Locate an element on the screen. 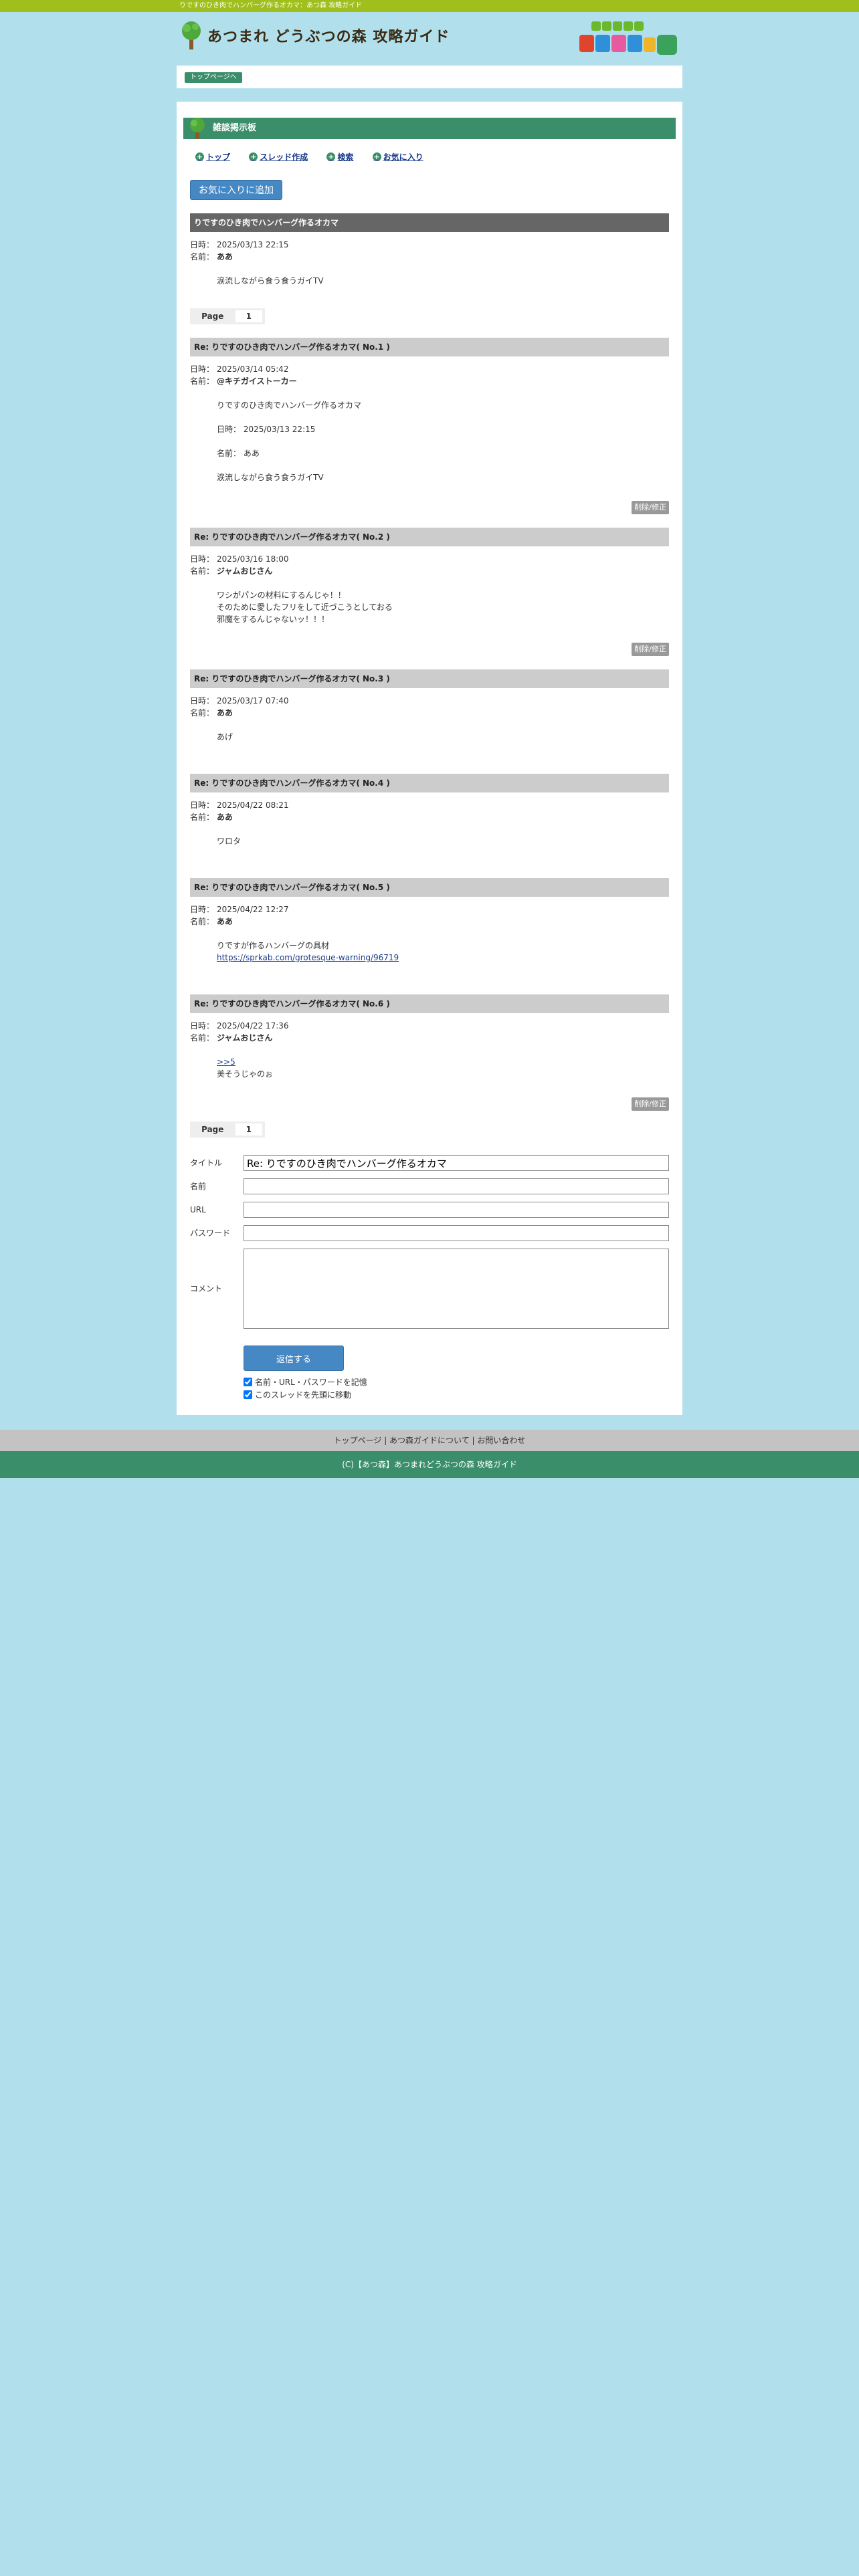  post-meta: 日時： 2025/03/13 22:15 名前： ああ is located at coordinates (429, 251).